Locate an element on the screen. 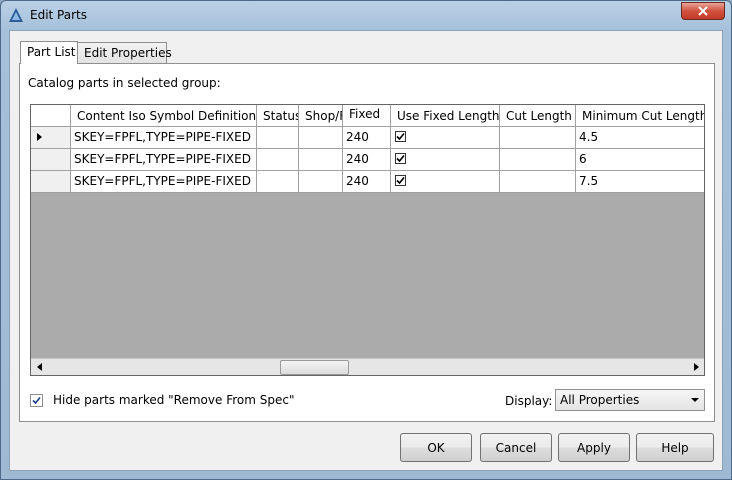 Image resolution: width=732 pixels, height=480 pixels. checkmark-icon is located at coordinates (36, 400).